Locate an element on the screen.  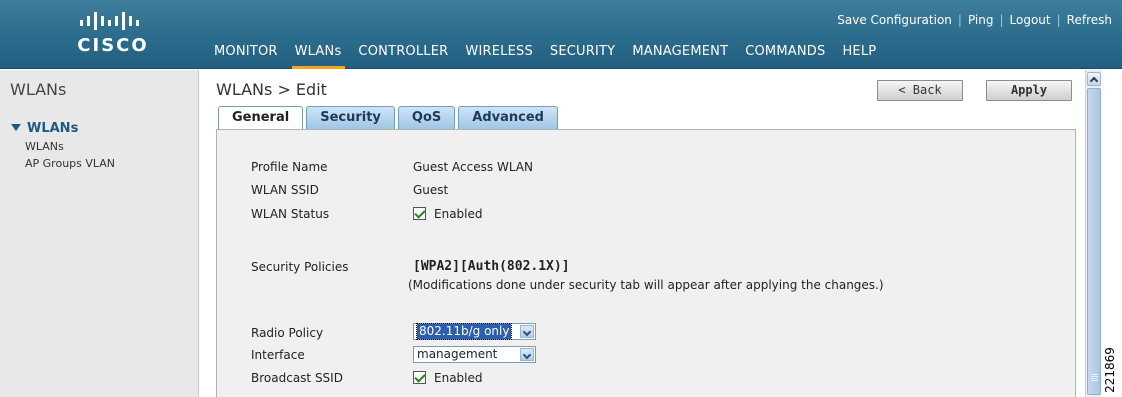
nav-help: HELP is located at coordinates (859, 55).